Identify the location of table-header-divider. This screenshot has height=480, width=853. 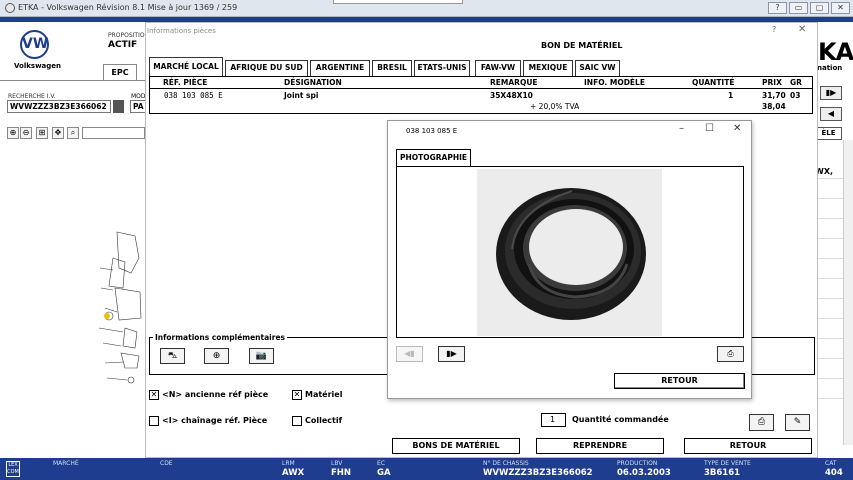
(481, 88).